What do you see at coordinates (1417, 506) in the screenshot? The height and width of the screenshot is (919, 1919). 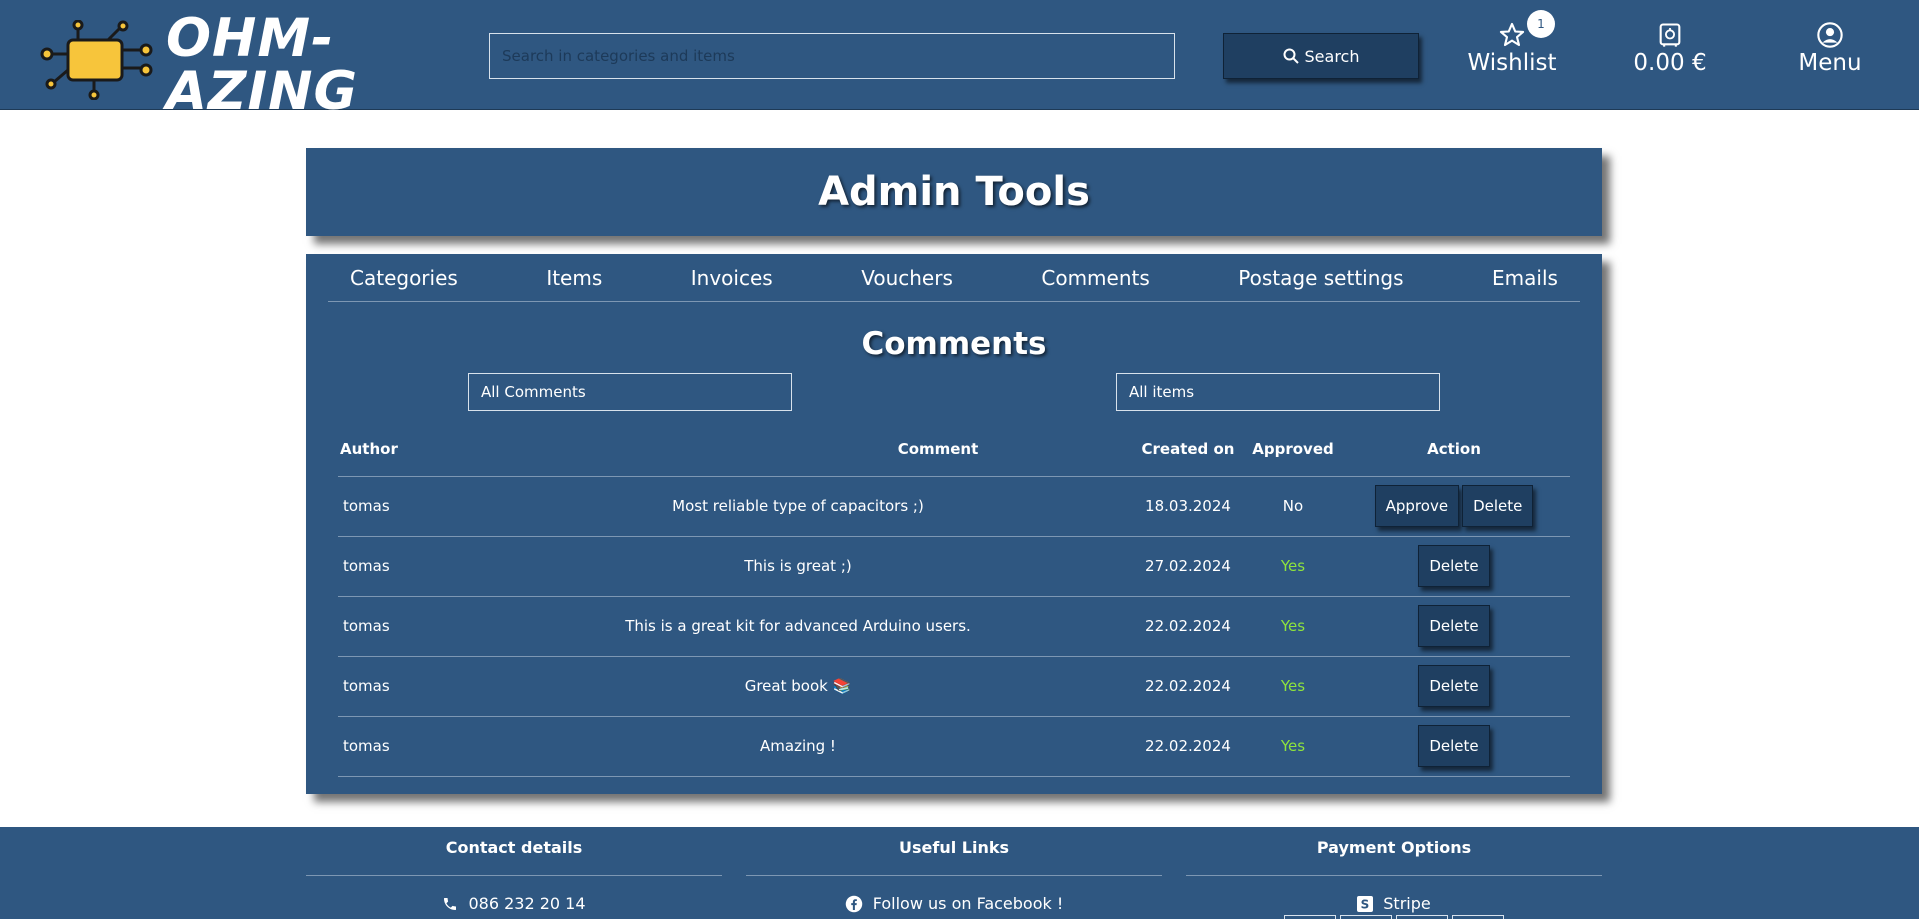 I see `approve-button: Approve` at bounding box center [1417, 506].